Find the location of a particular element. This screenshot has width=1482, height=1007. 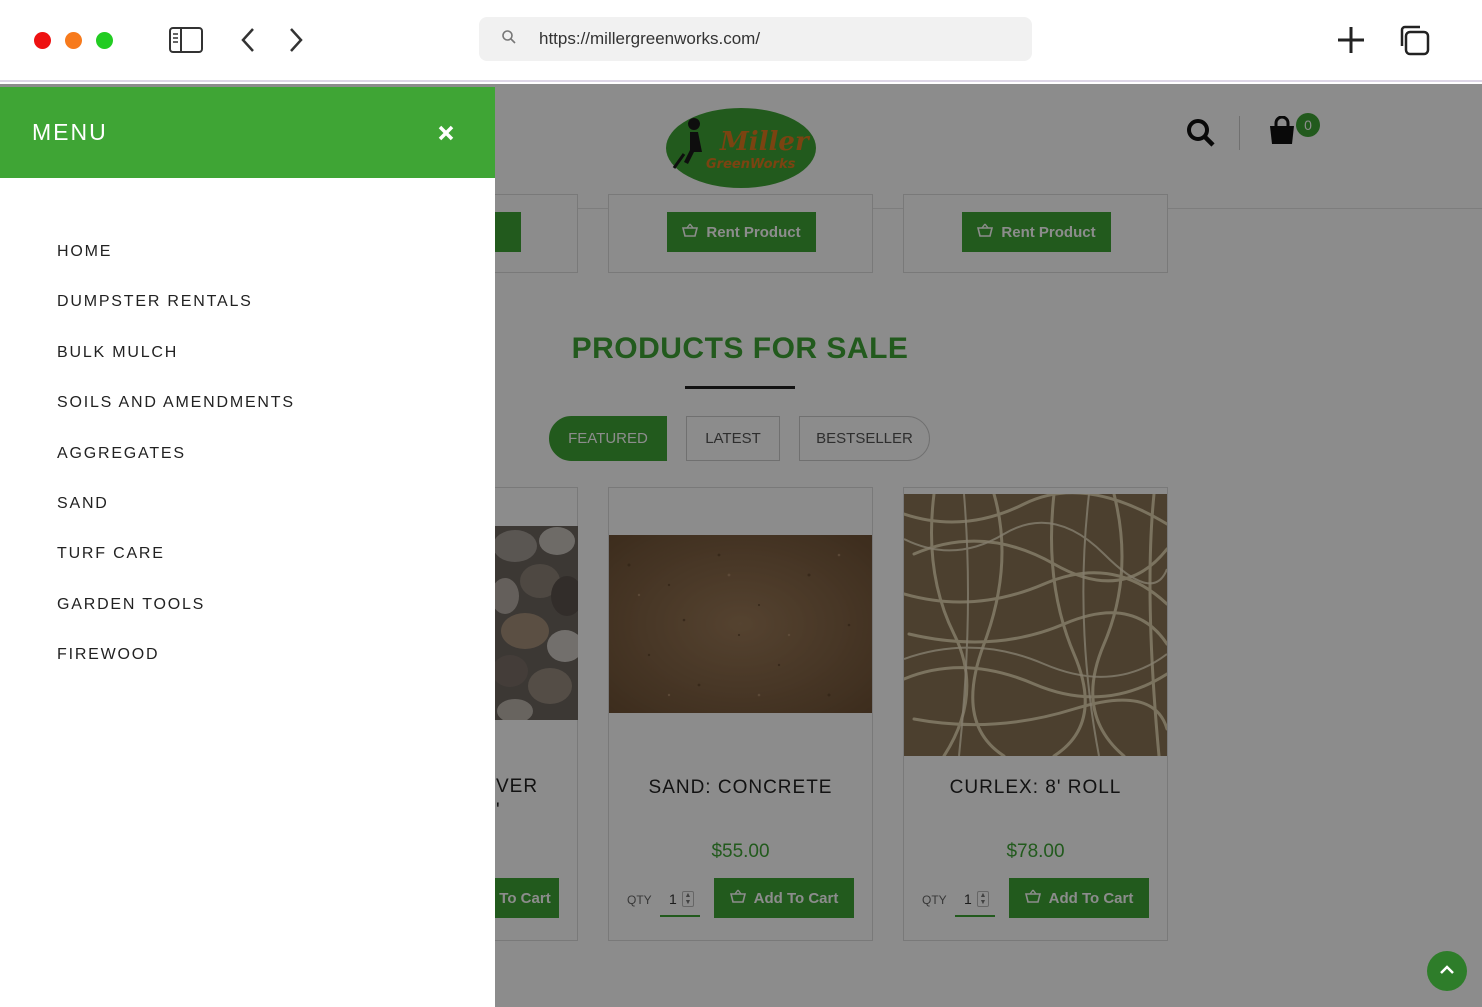

scroll-to-top-button is located at coordinates (1447, 971).